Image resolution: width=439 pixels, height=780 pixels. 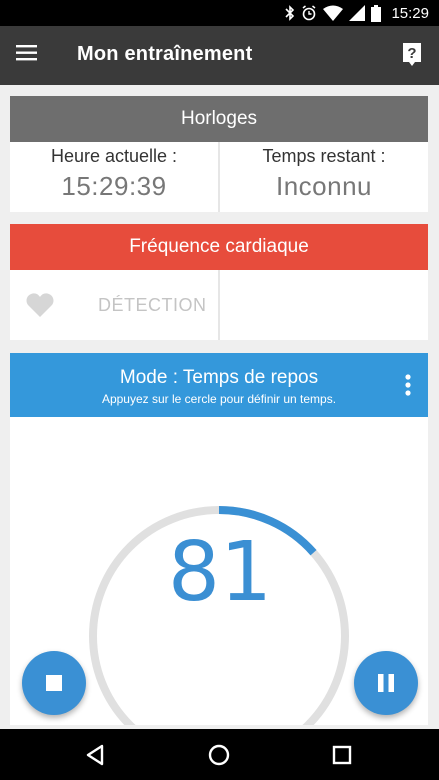 I want to click on heart-icon, so click(x=40, y=305).